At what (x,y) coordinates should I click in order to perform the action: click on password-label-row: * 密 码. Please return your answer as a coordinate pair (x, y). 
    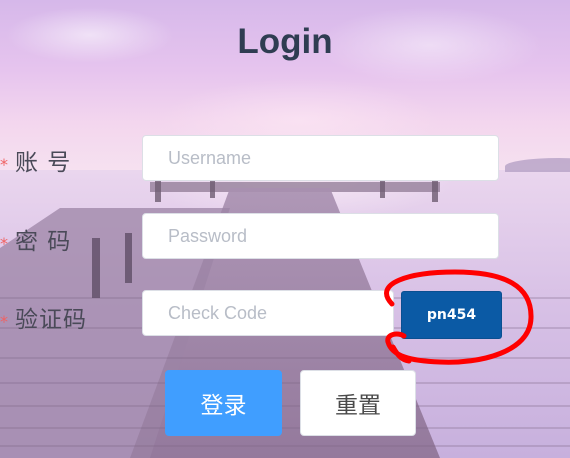
    Looking at the image, I should click on (35, 239).